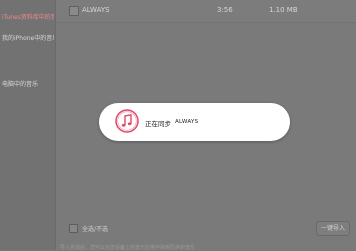 The height and width of the screenshot is (251, 356). Describe the element at coordinates (332, 228) in the screenshot. I see `import-button: 一键导入` at that location.